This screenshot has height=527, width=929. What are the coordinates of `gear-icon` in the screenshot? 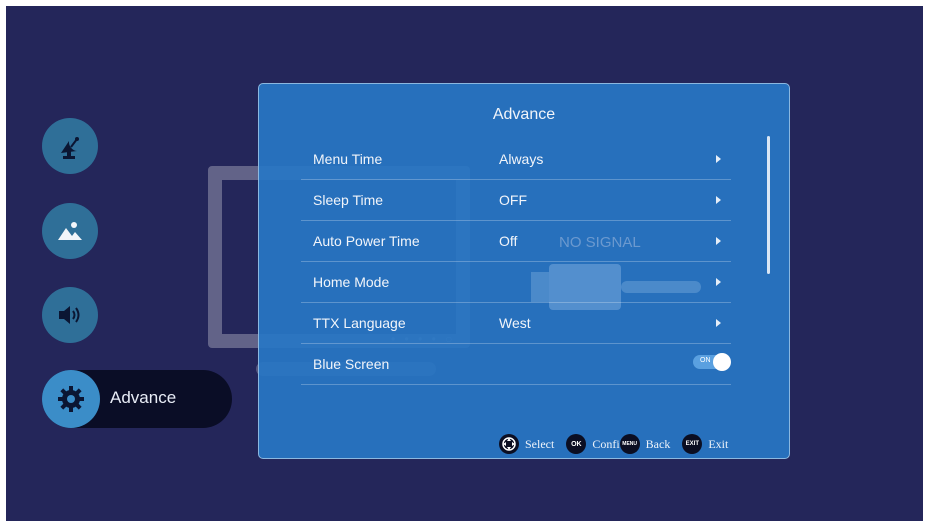 It's located at (71, 399).